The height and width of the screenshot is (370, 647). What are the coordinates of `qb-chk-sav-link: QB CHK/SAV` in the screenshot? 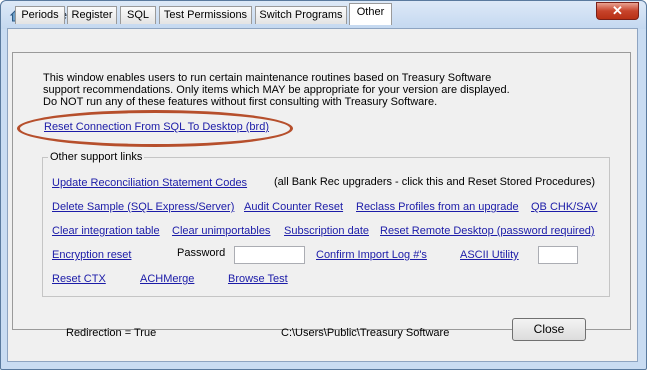 It's located at (564, 207).